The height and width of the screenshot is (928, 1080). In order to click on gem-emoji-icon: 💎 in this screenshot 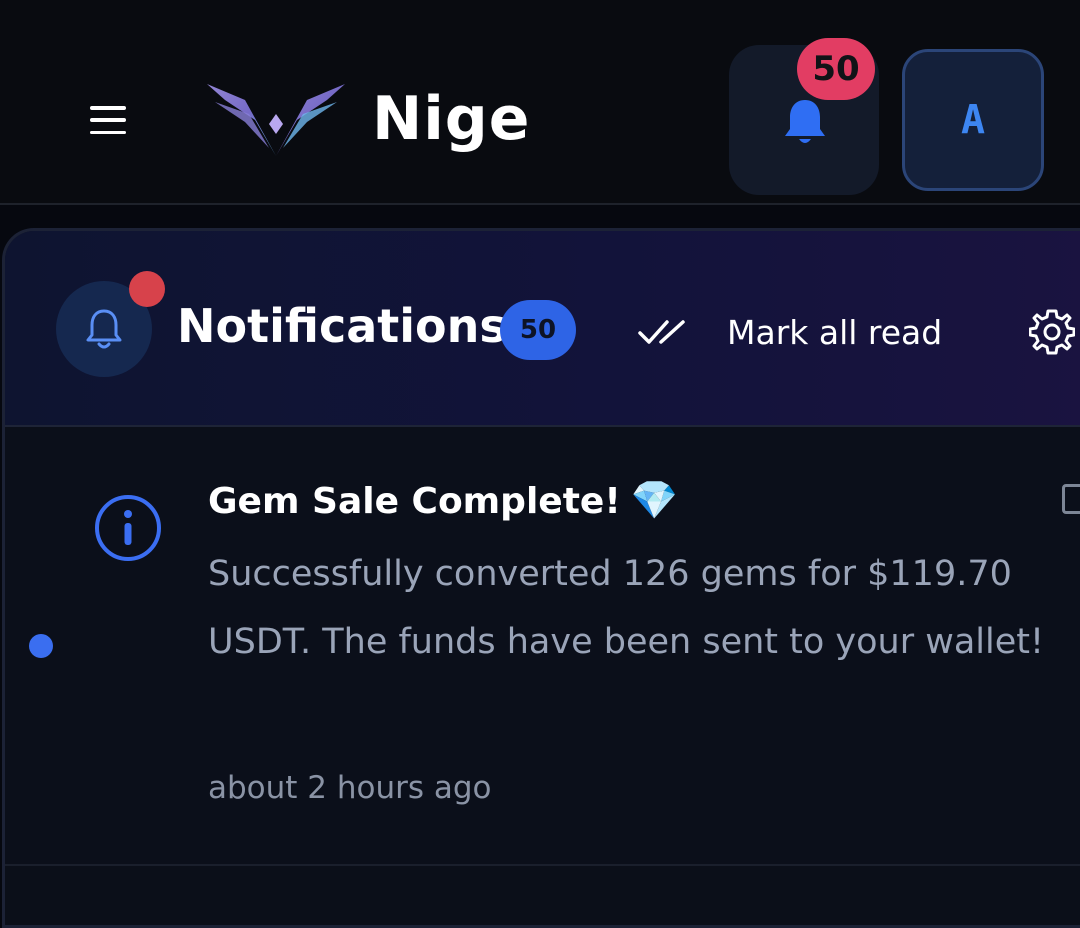, I will do `click(654, 500)`.